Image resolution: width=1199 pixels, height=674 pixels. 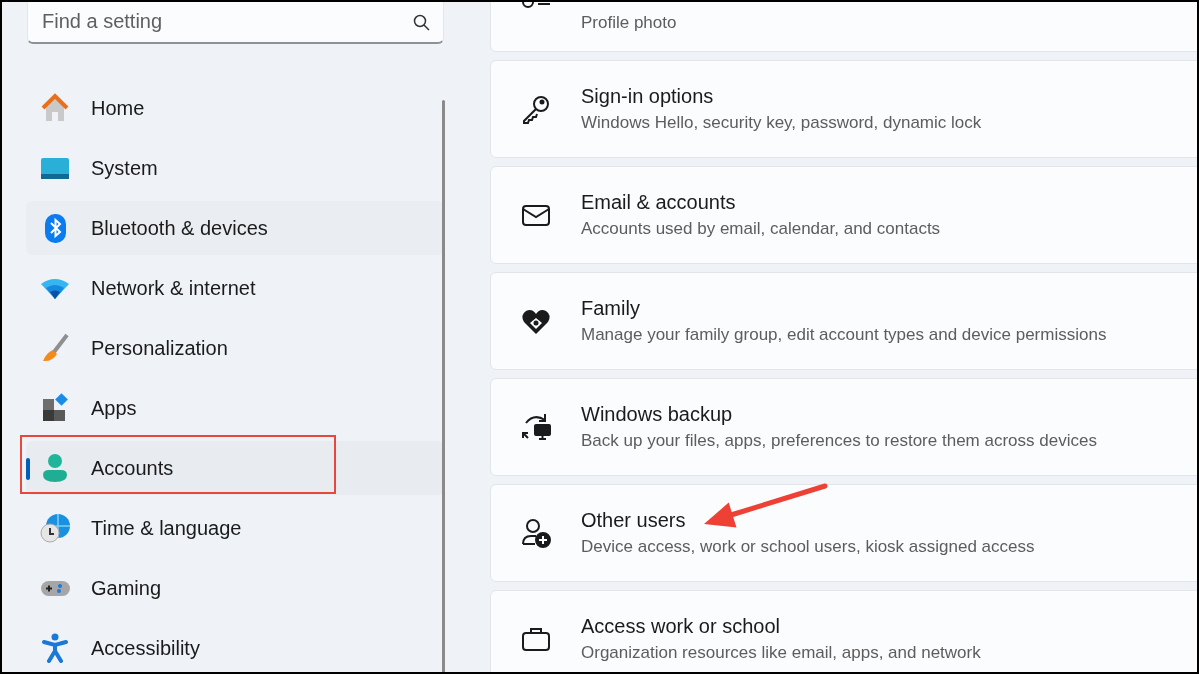 What do you see at coordinates (55, 648) in the screenshot?
I see `accessibility-icon` at bounding box center [55, 648].